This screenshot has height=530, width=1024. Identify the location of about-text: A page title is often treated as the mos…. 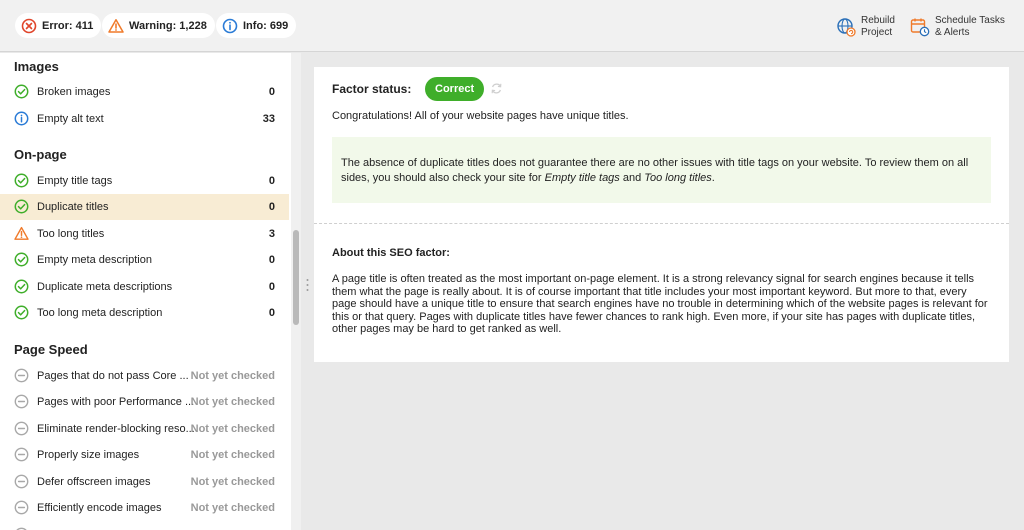
(660, 304).